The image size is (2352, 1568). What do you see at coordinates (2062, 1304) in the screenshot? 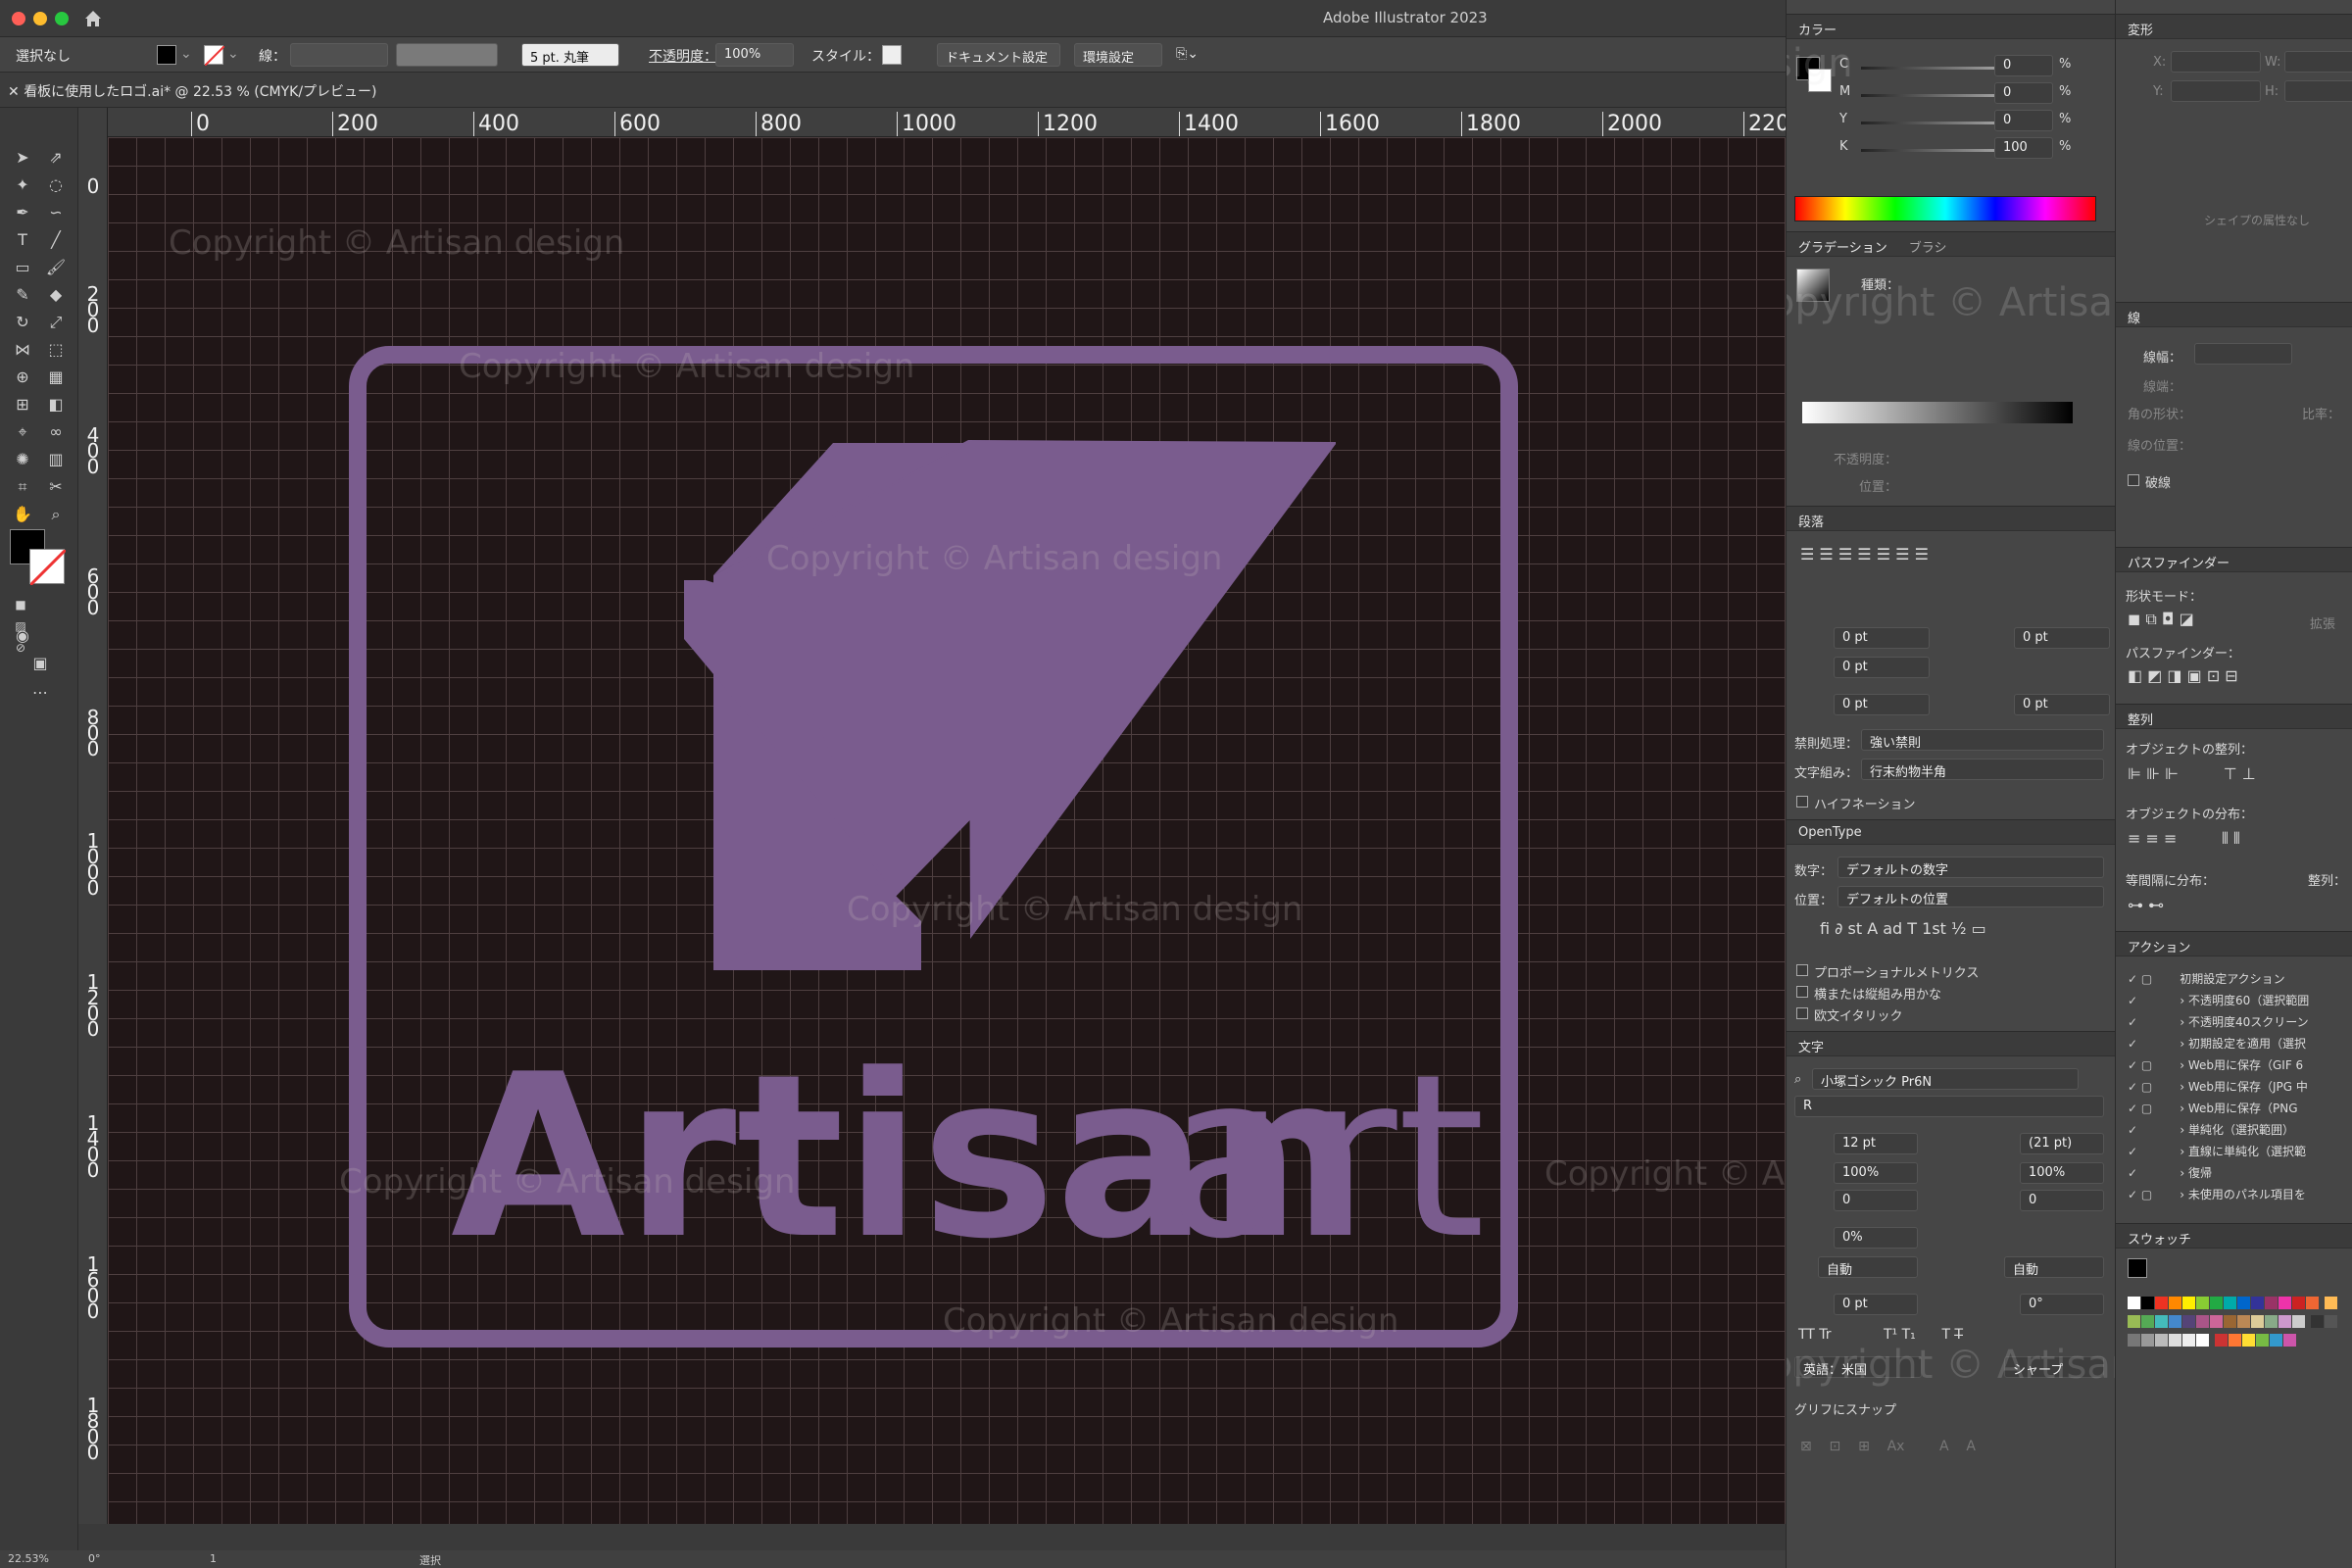
I see `character-rotation-field: 0°` at bounding box center [2062, 1304].